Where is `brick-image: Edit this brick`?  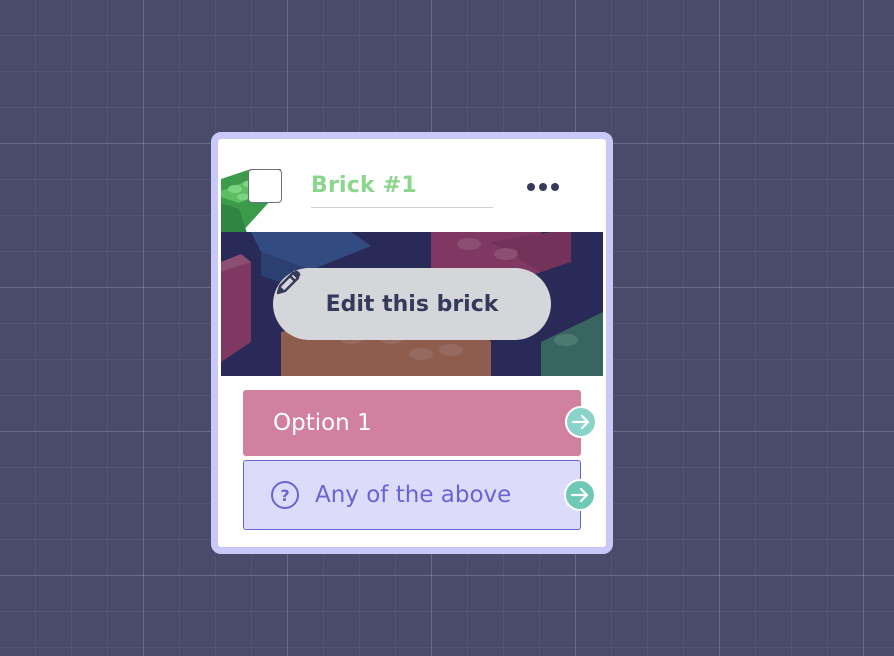
brick-image: Edit this brick is located at coordinates (412, 304).